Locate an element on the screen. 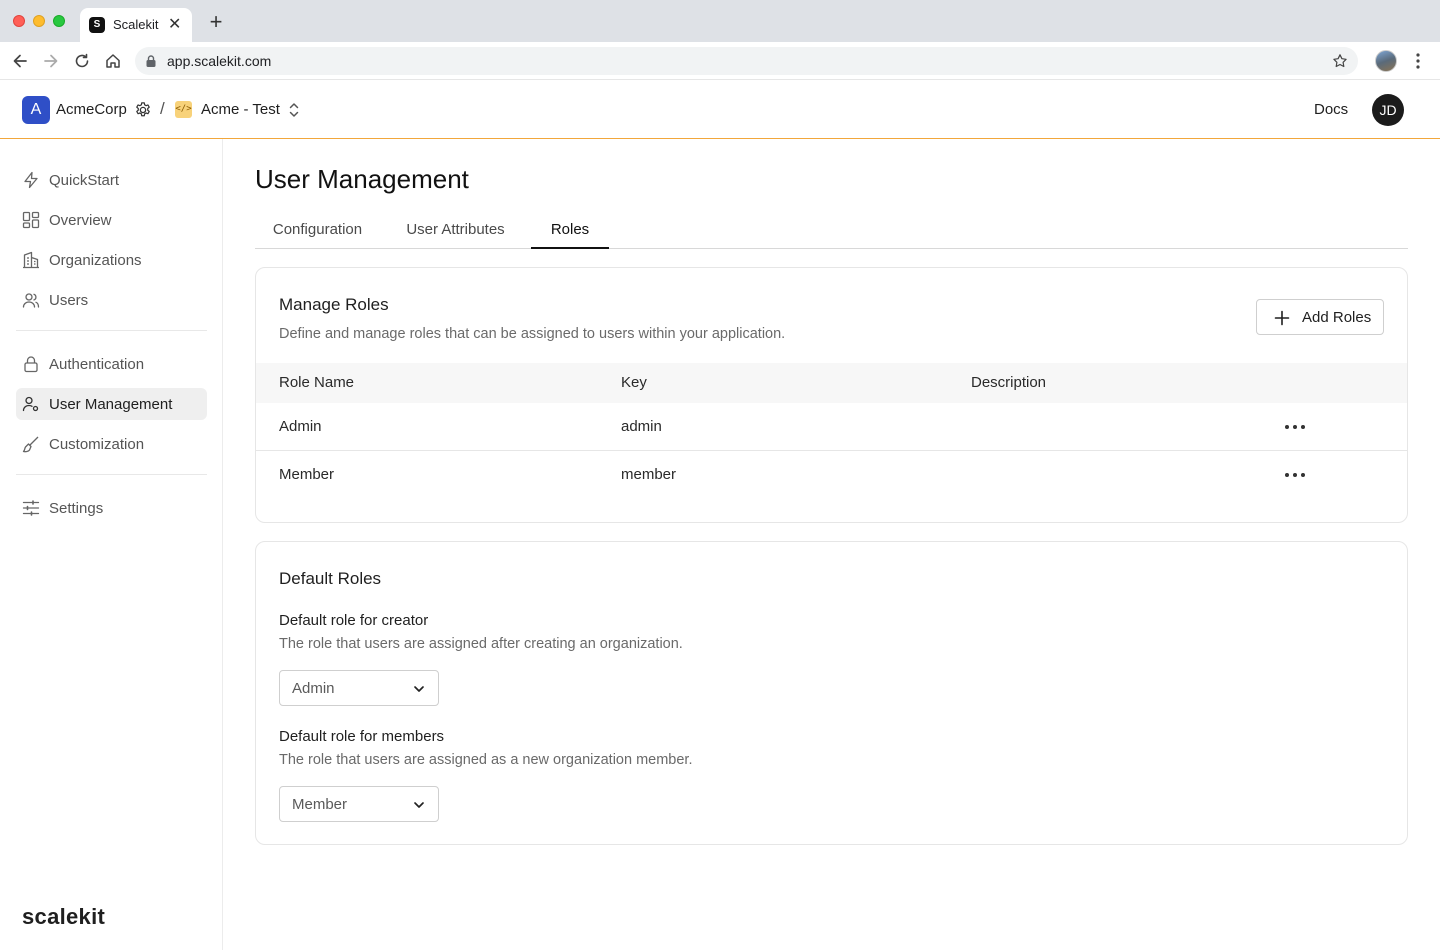  default-roles-title: Default Roles is located at coordinates (330, 578).